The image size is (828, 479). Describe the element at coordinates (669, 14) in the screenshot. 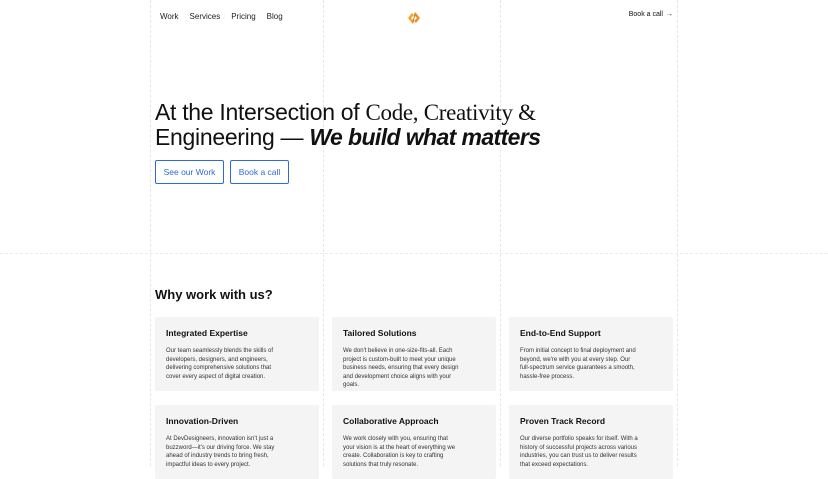

I see `arrow-right-icon: →` at that location.